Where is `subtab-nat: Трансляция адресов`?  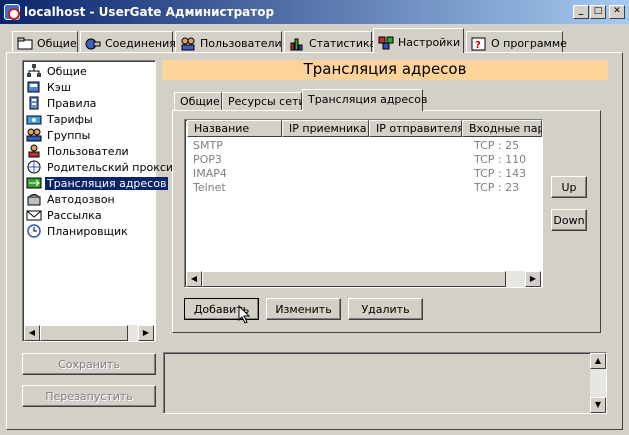
subtab-nat: Трансляция адресов is located at coordinates (364, 100).